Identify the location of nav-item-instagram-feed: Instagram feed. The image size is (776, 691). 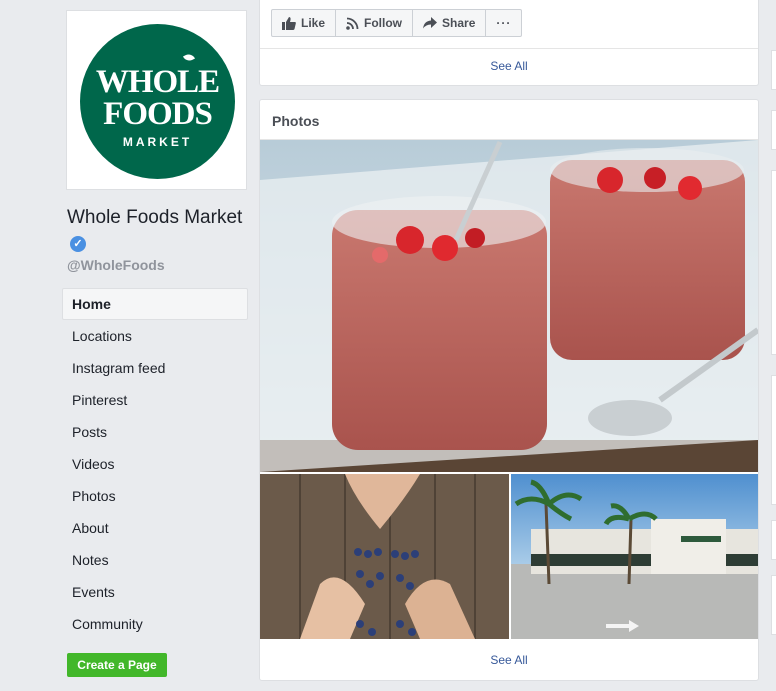
(155, 368).